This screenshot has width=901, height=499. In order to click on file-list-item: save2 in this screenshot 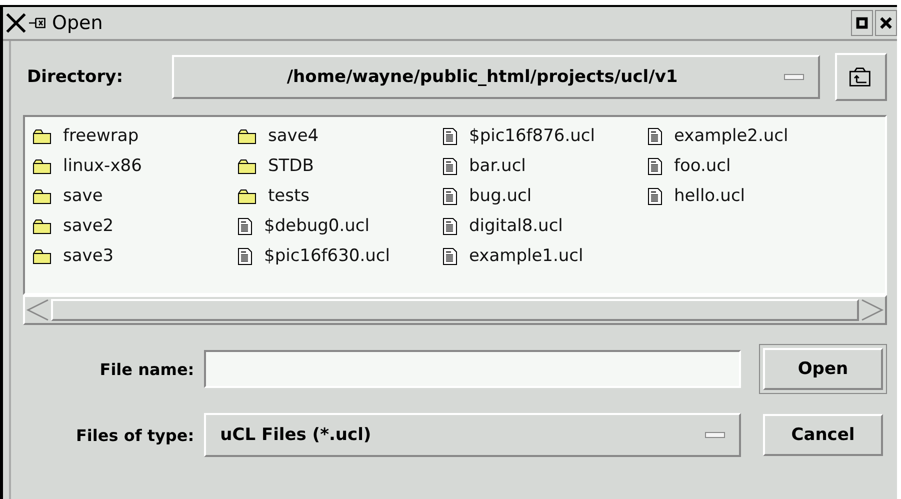, I will do `click(130, 226)`.